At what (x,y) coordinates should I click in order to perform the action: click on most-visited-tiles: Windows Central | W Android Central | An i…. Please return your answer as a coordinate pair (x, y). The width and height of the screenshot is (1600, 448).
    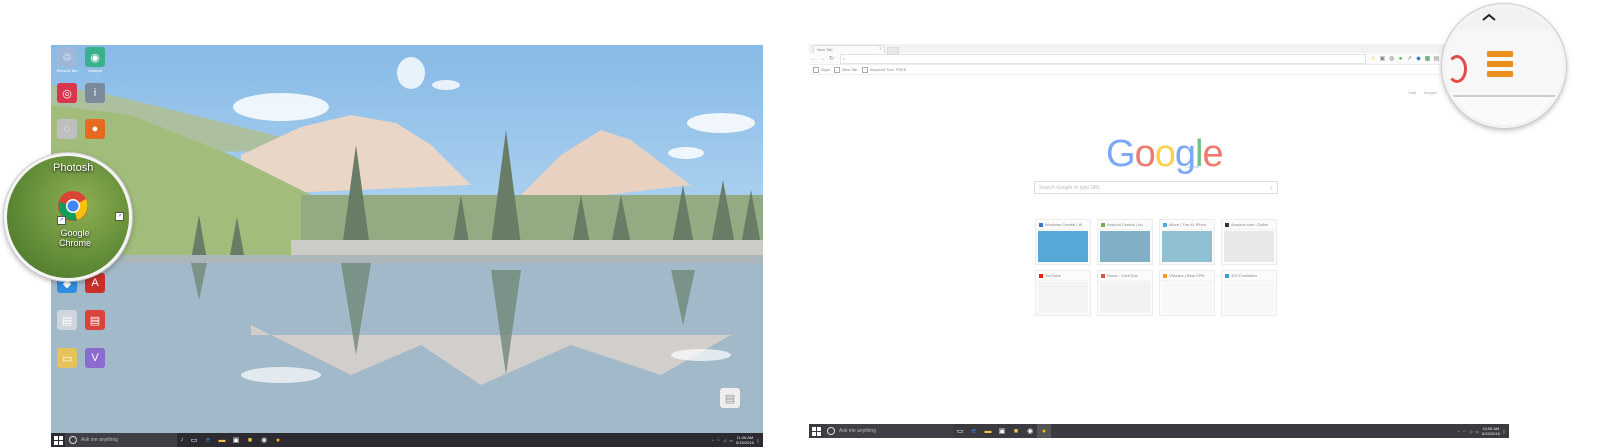
    Looking at the image, I should click on (1156, 267).